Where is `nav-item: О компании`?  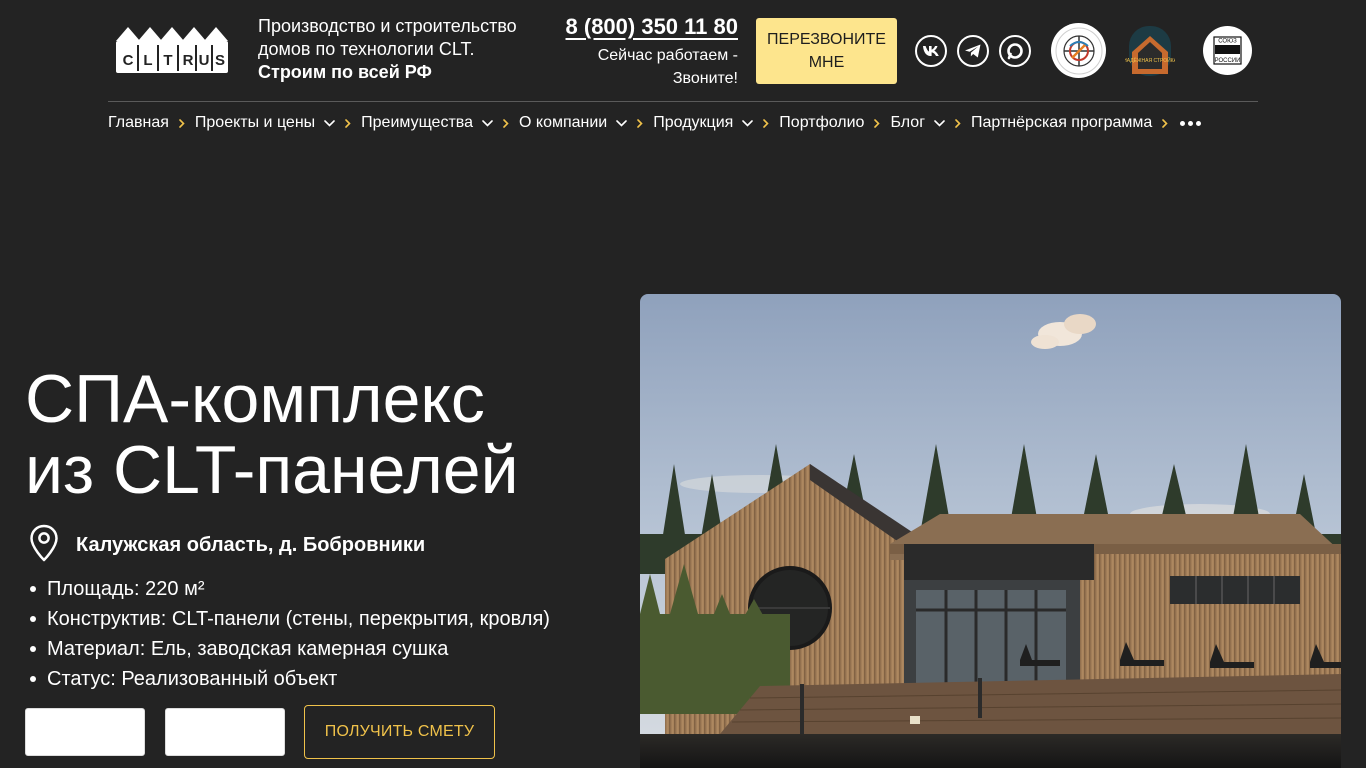
nav-item: О компании is located at coordinates (573, 123).